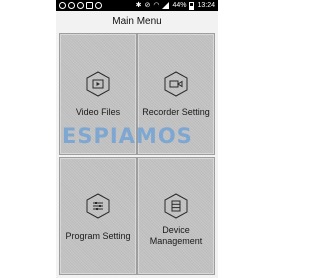 This screenshot has height=278, width=320. What do you see at coordinates (98, 236) in the screenshot?
I see `program-setting-label: Program Setting` at bounding box center [98, 236].